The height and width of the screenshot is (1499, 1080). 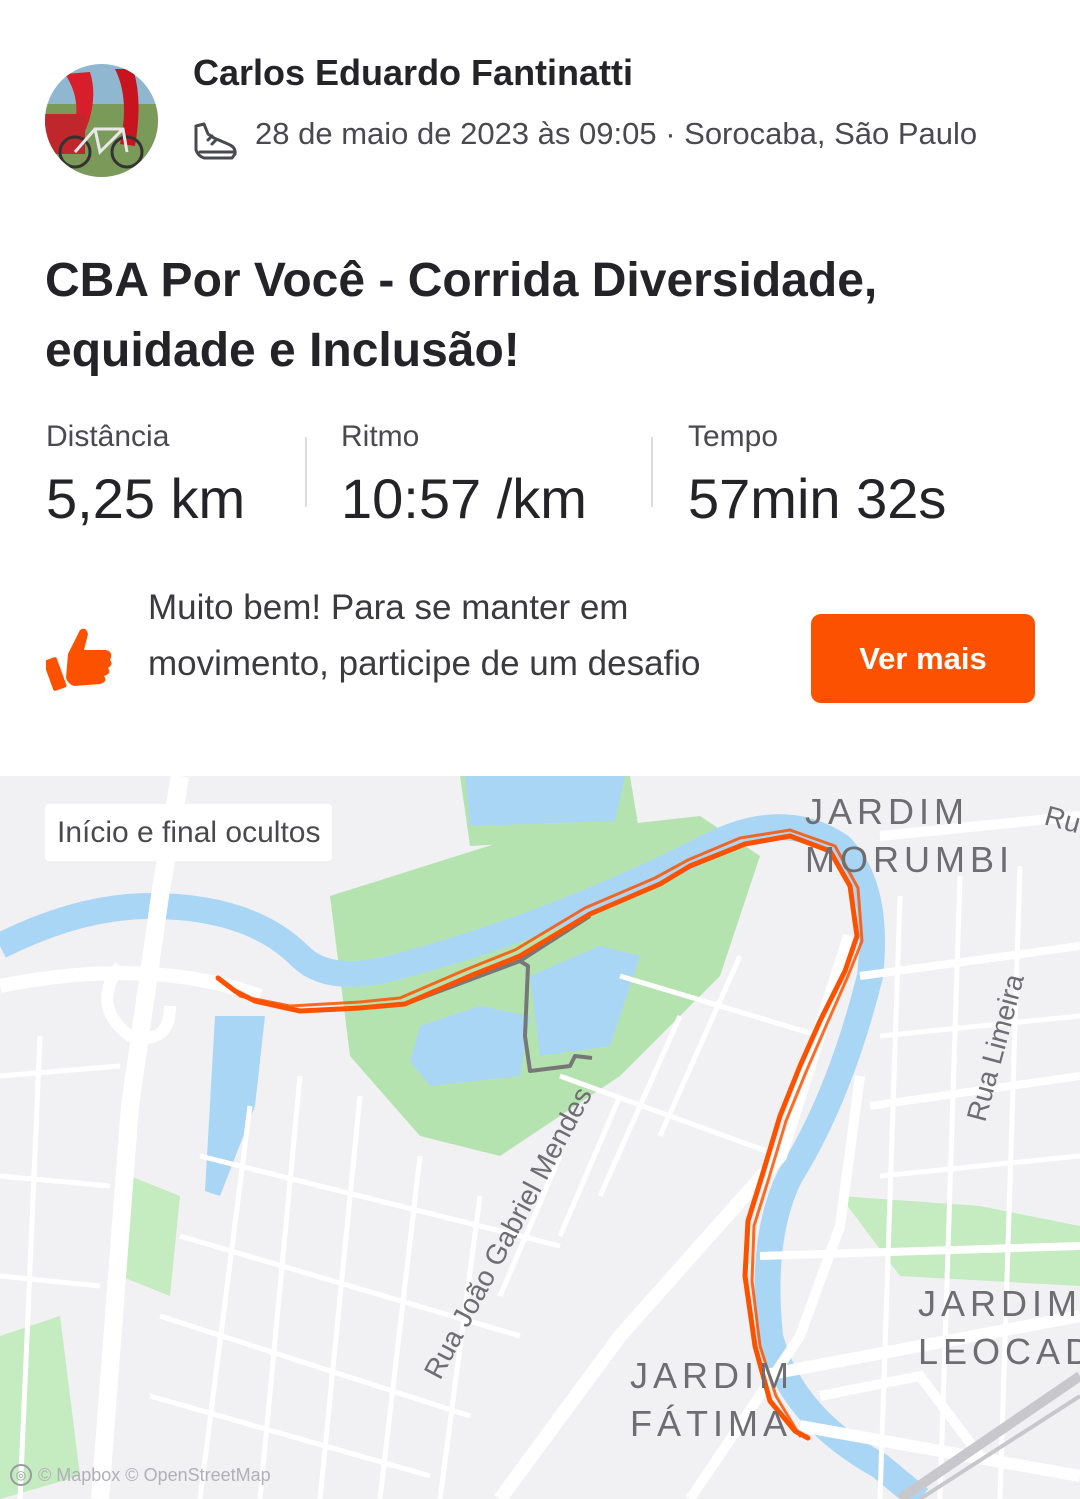 I want to click on stat-label: Distância, so click(x=108, y=436).